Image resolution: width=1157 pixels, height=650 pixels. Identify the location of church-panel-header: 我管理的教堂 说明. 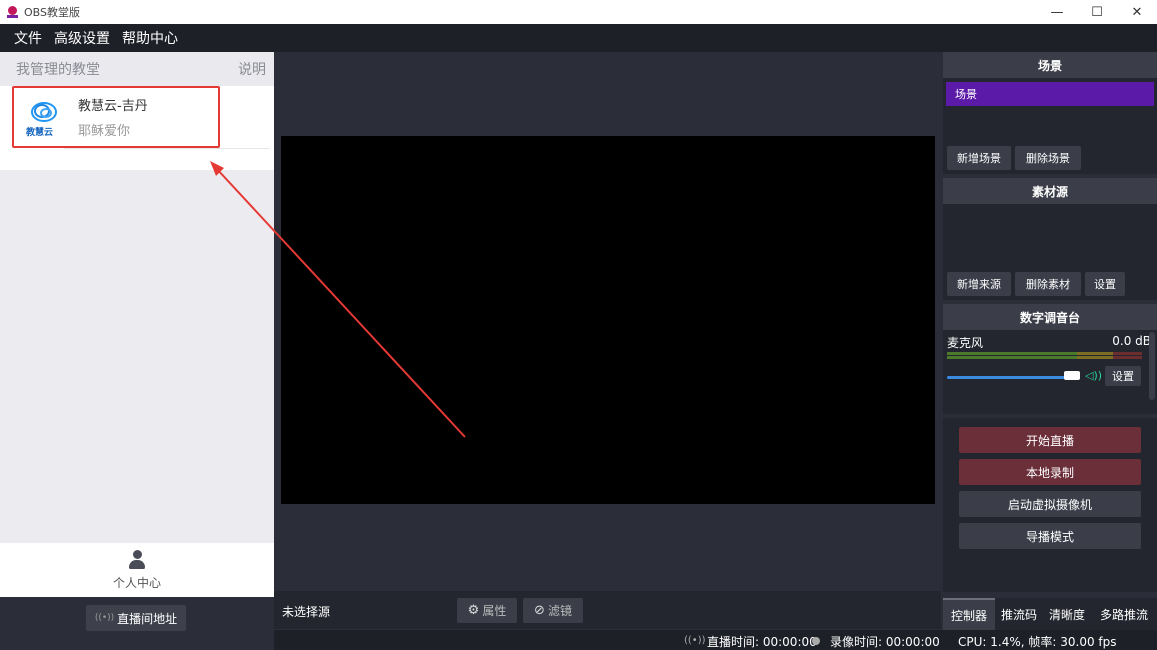
(137, 69).